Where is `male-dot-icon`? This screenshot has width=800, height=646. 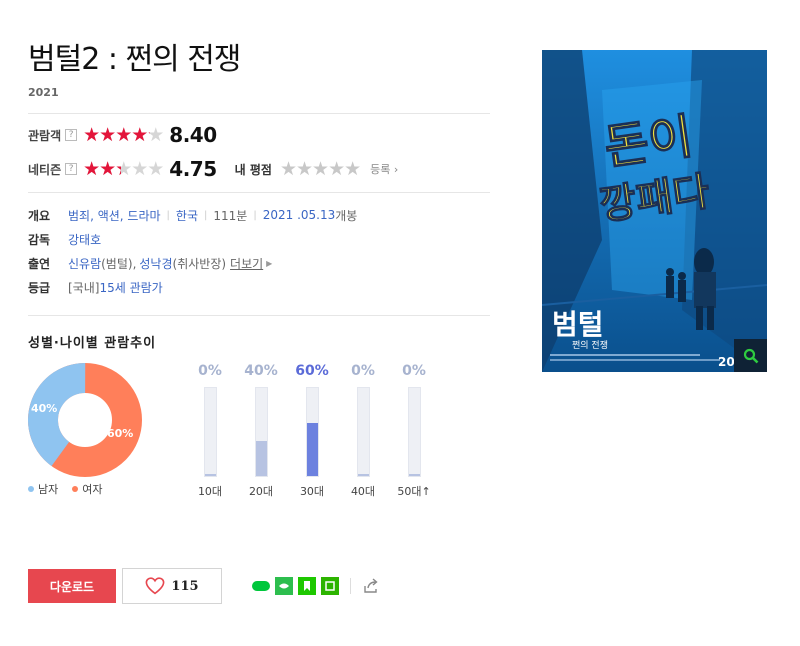
male-dot-icon is located at coordinates (31, 489).